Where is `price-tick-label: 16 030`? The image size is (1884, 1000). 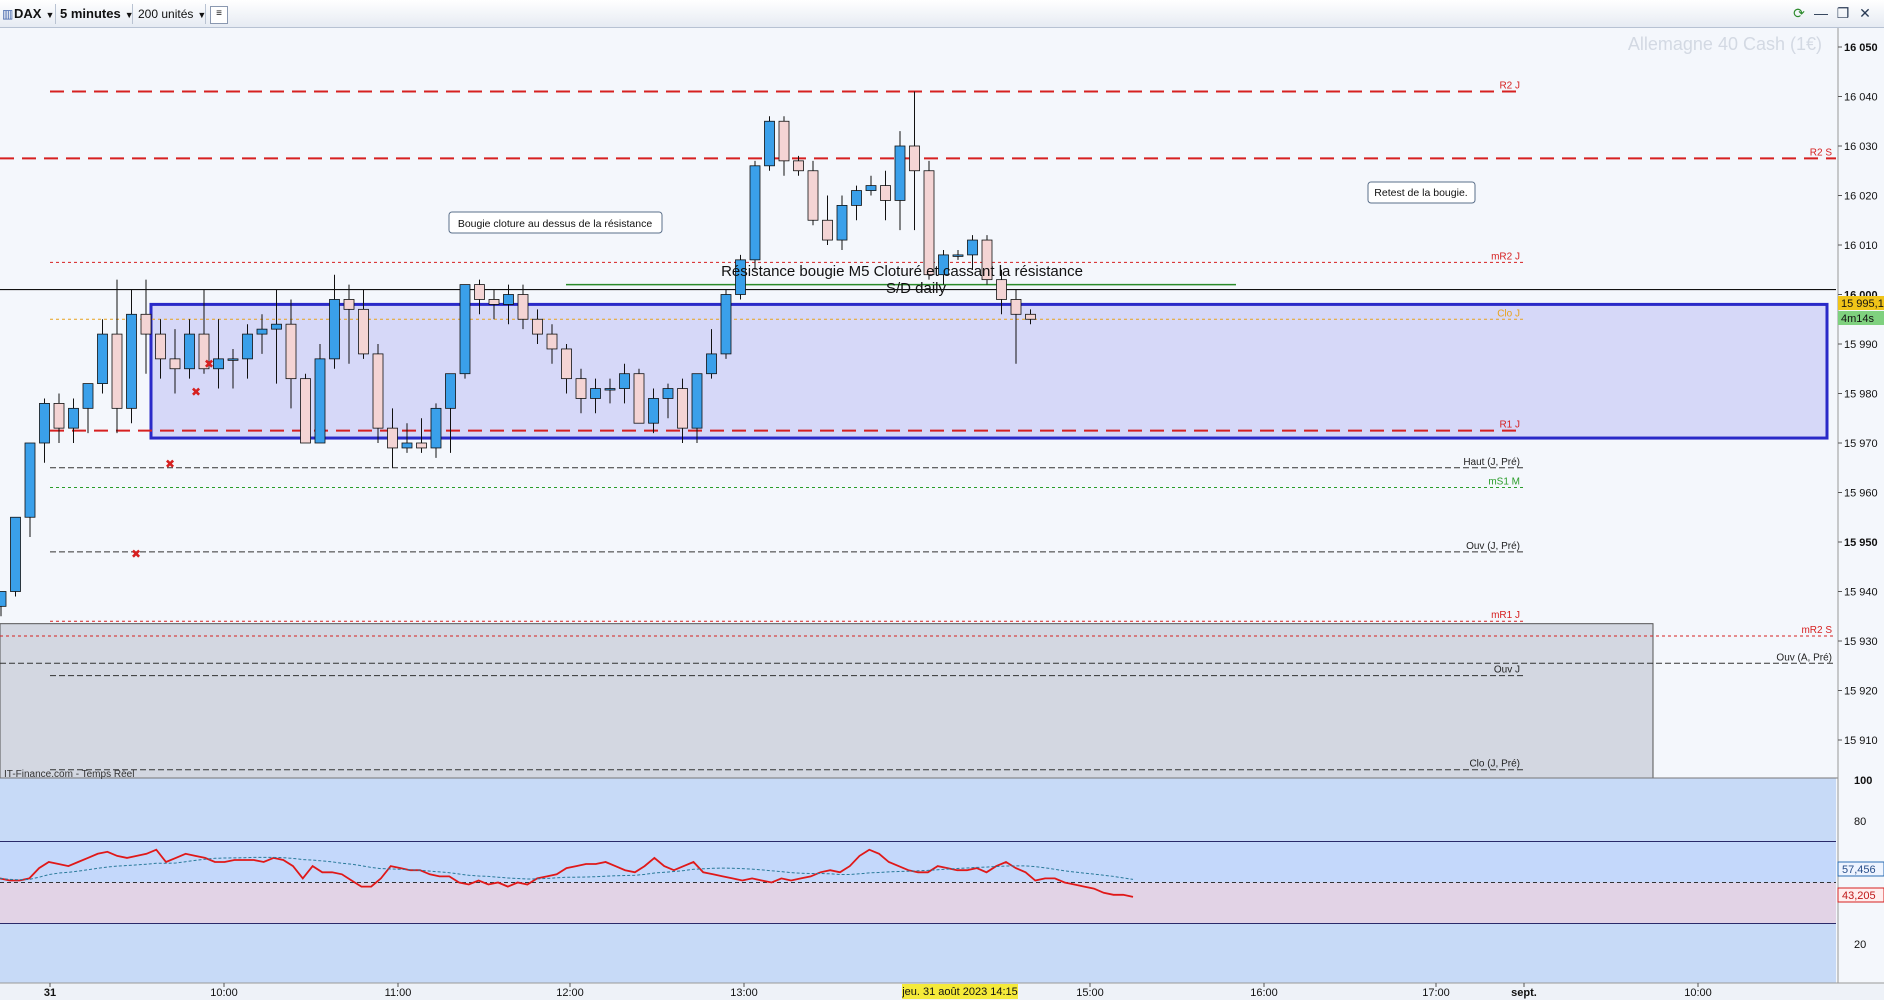
price-tick-label: 16 030 is located at coordinates (1861, 147).